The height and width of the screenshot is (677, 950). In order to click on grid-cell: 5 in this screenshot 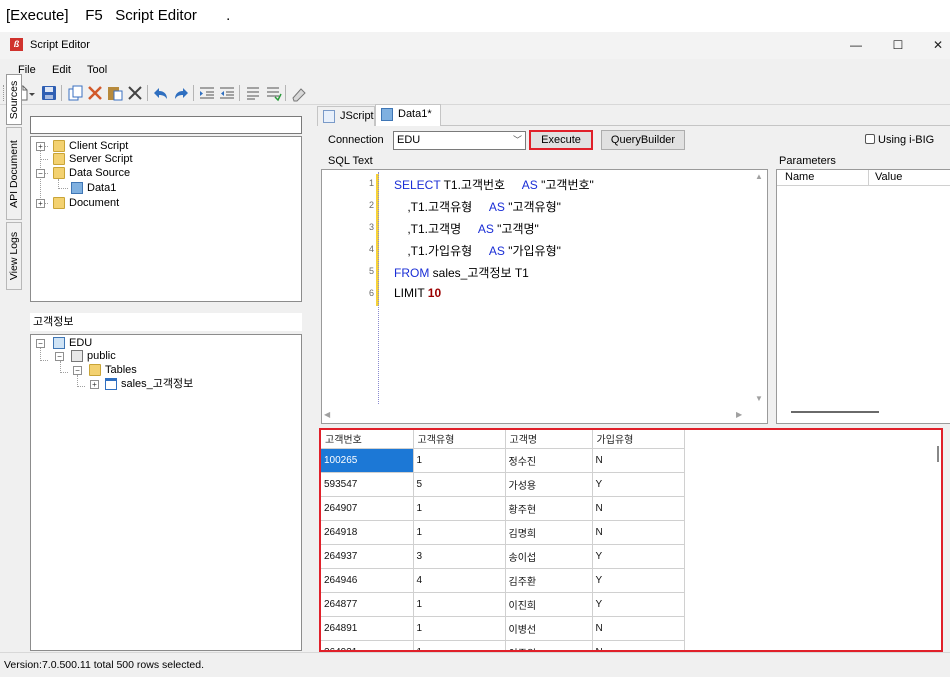, I will do `click(459, 484)`.